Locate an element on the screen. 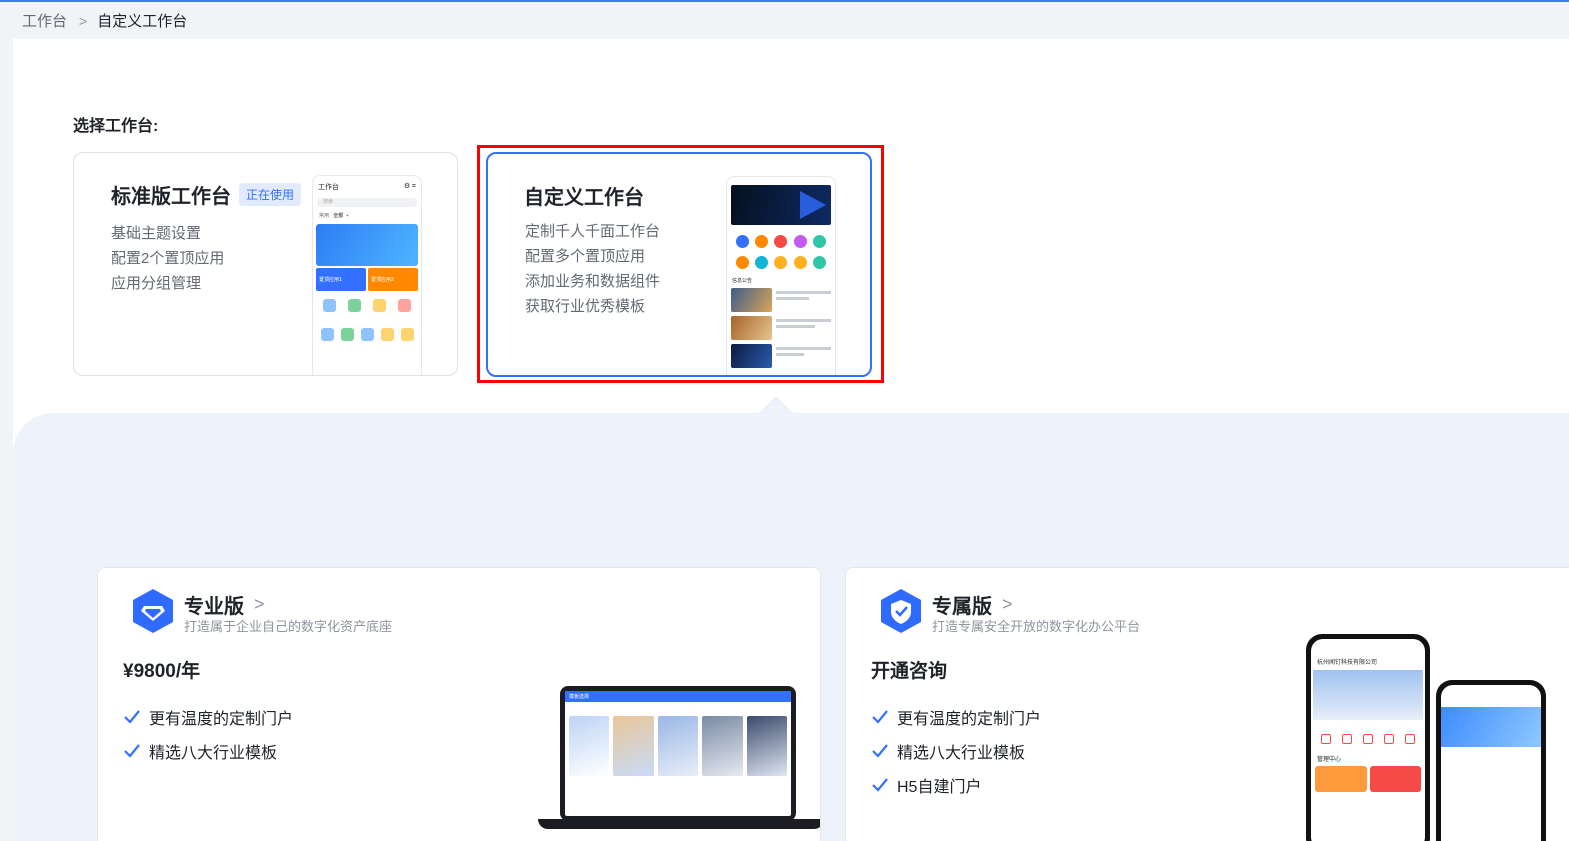 The image size is (1569, 841). phone-section: 管理中心 is located at coordinates (1329, 760).